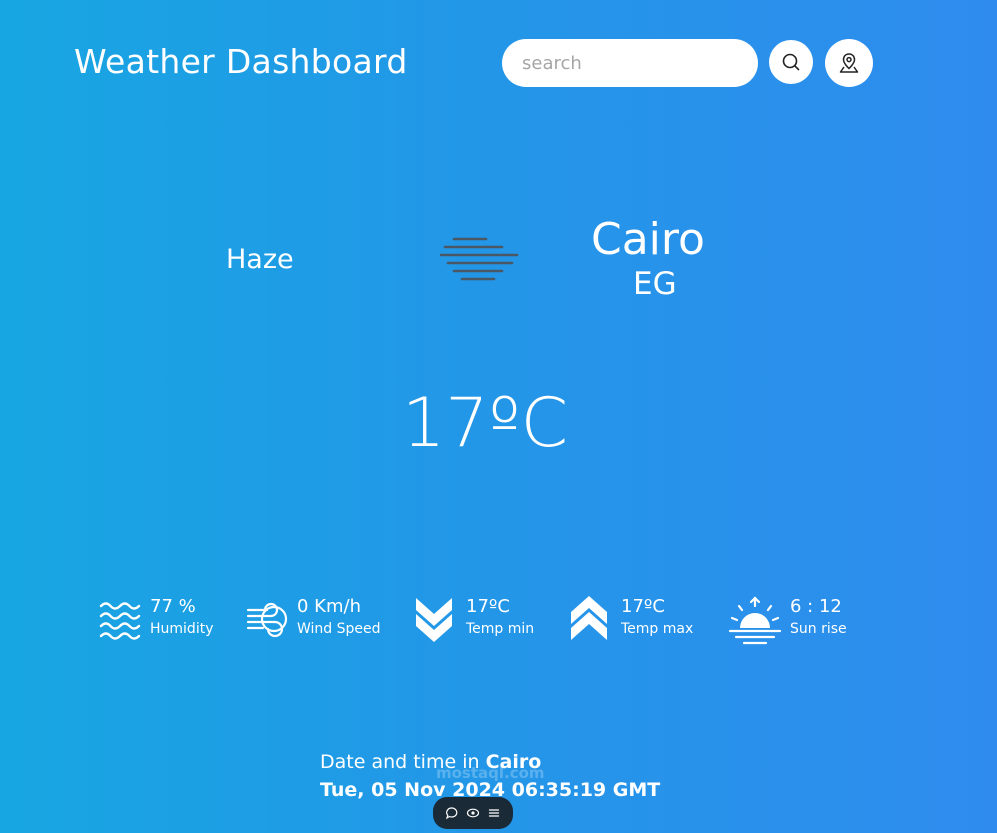 Image resolution: width=997 pixels, height=833 pixels. Describe the element at coordinates (631, 619) in the screenshot. I see `stat-temp-max: 17ºC Temp max` at that location.